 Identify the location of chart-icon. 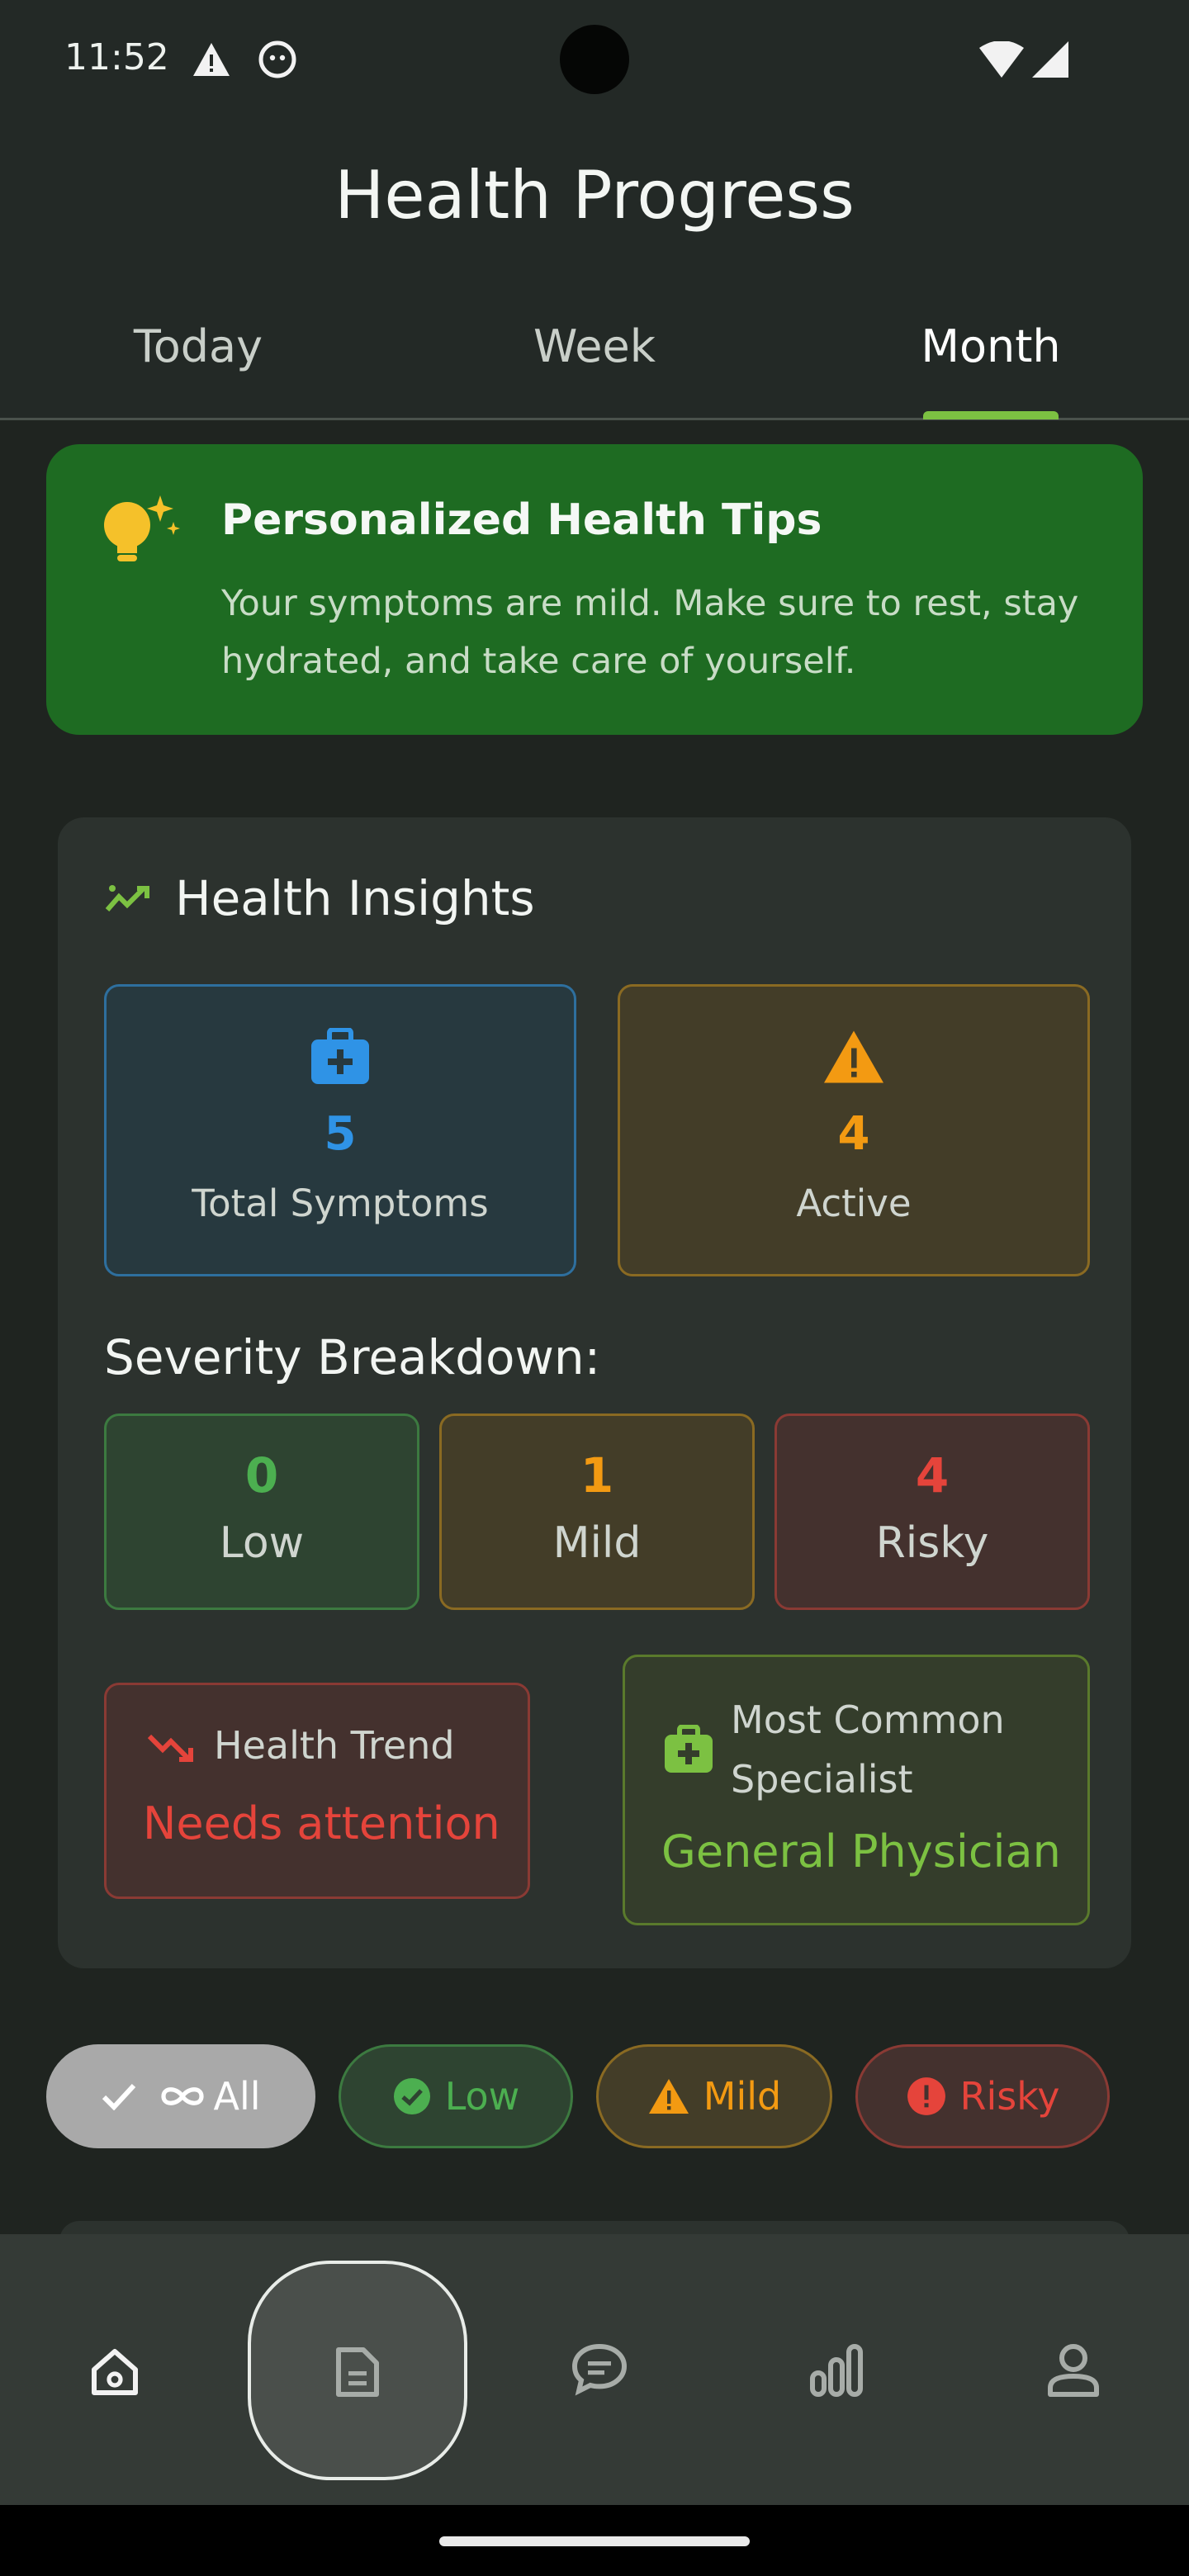
(836, 2370).